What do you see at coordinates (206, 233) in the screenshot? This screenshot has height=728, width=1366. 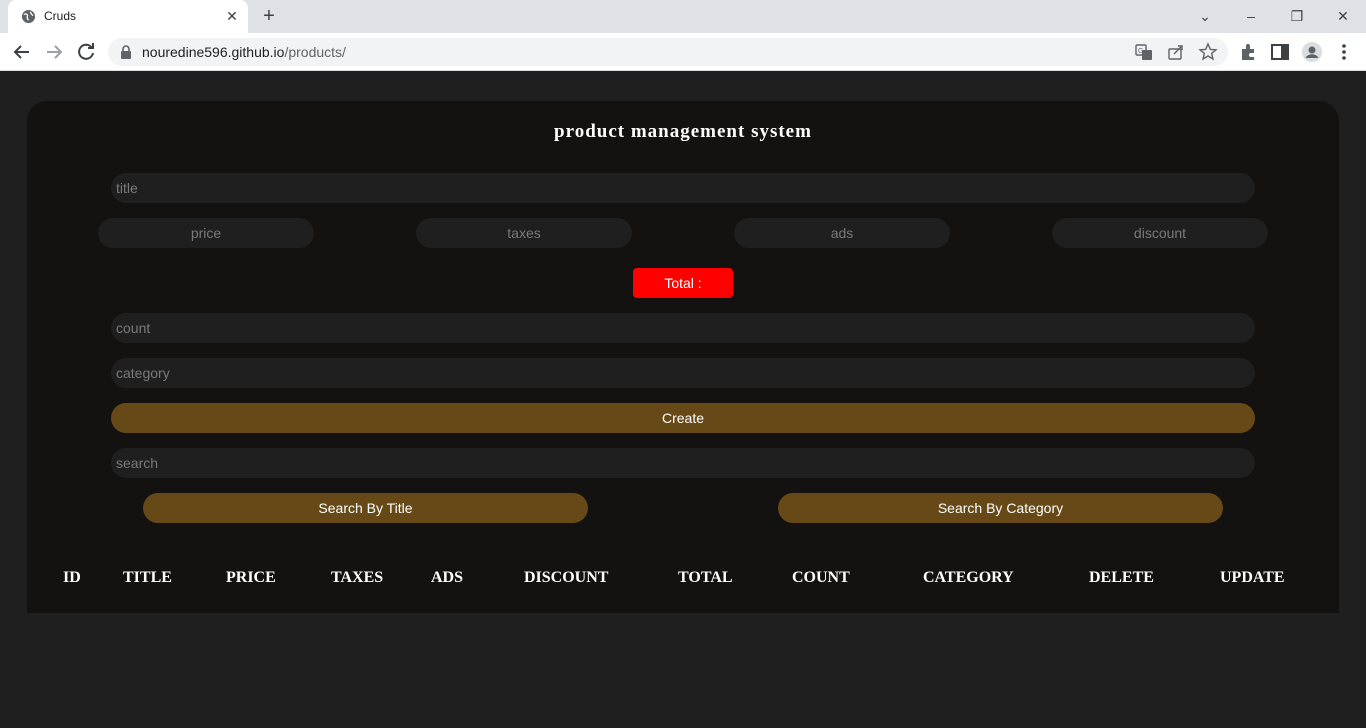 I see `price-input: price` at bounding box center [206, 233].